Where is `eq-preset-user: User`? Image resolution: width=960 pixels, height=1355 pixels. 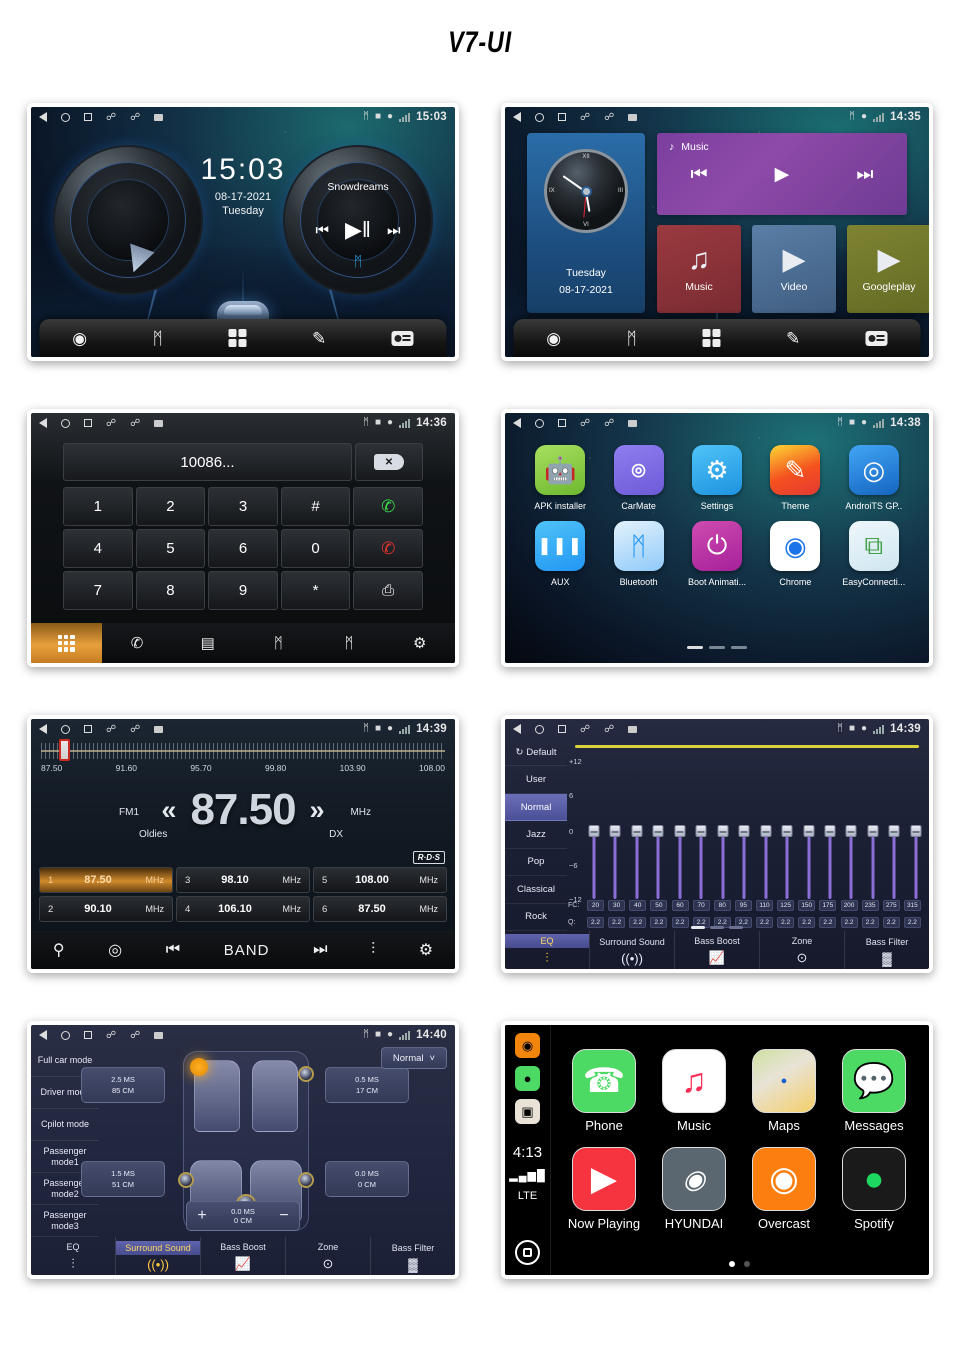
eq-preset-user: User is located at coordinates (536, 780).